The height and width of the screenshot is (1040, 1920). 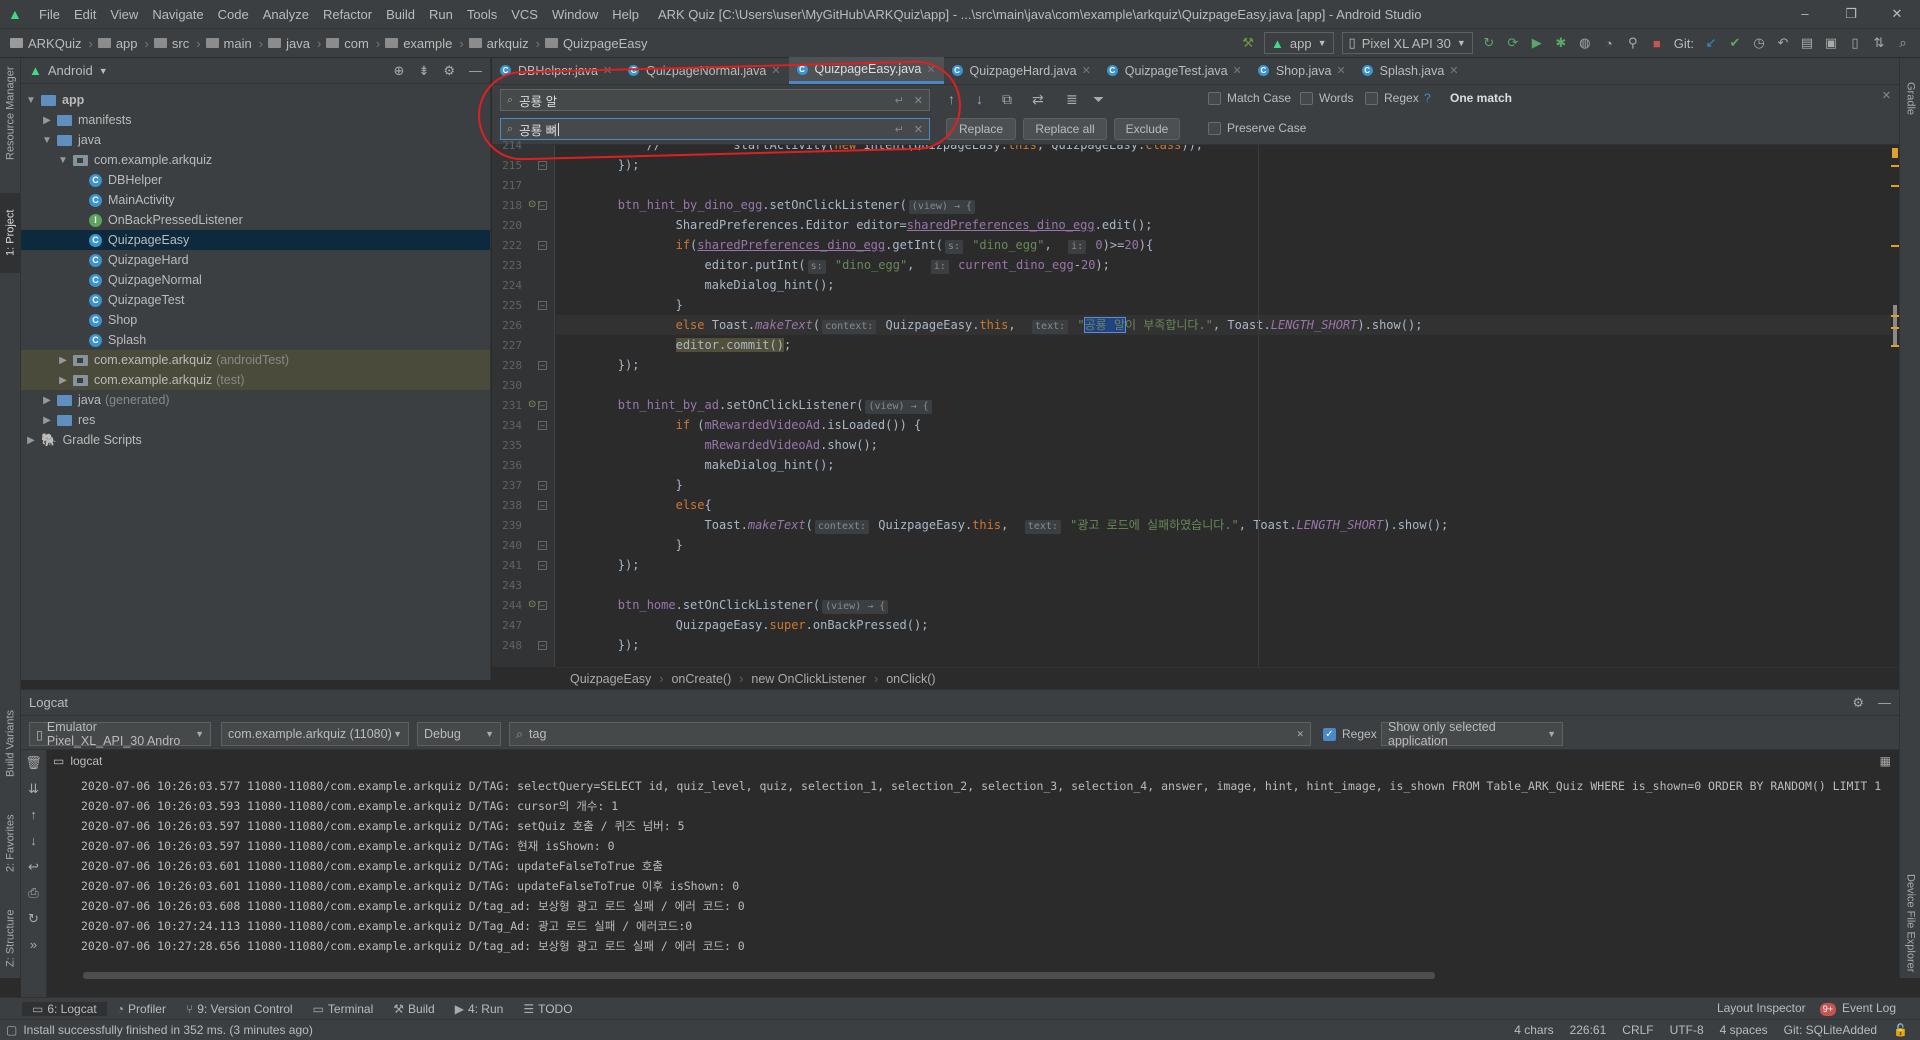 I want to click on restart-icon: ↻, so click(x=33, y=919).